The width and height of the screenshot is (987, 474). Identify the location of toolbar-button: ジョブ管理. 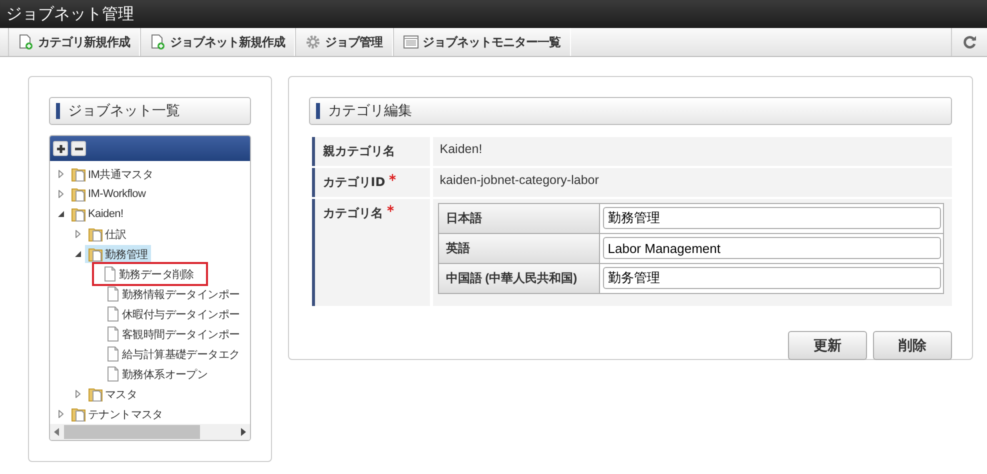
(343, 42).